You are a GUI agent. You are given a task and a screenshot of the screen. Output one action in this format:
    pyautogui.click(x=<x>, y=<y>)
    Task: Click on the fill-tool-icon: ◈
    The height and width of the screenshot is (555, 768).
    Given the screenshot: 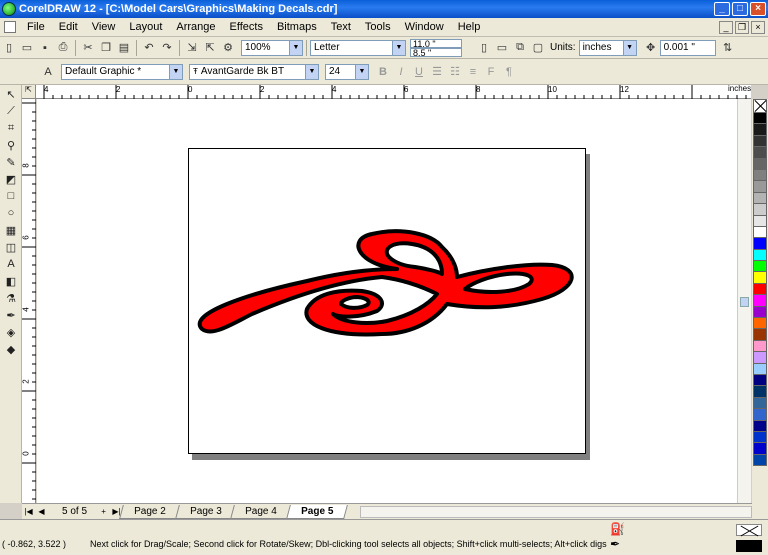 What is the action you would take?
    pyautogui.click(x=11, y=332)
    